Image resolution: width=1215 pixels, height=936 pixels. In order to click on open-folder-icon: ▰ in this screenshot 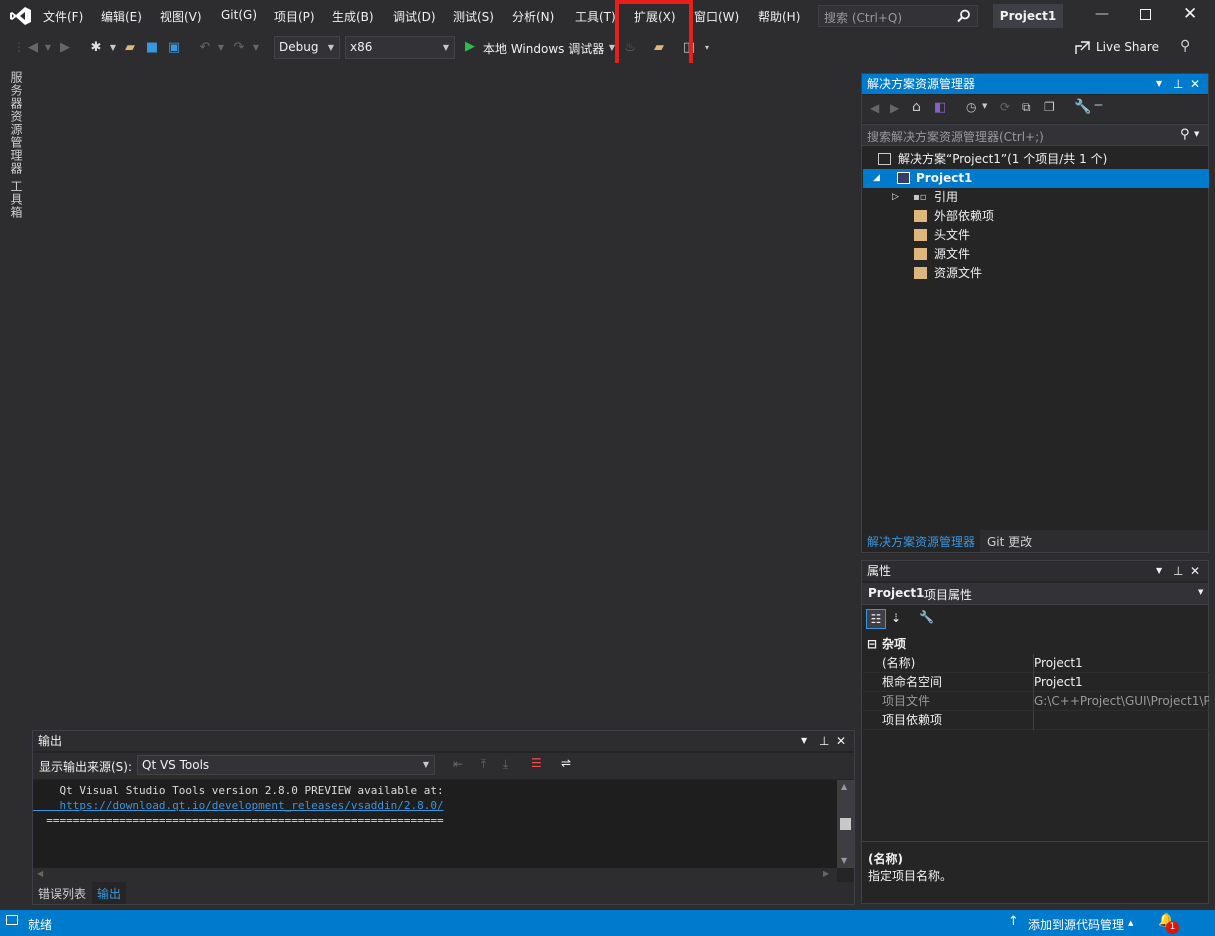, I will do `click(130, 48)`.